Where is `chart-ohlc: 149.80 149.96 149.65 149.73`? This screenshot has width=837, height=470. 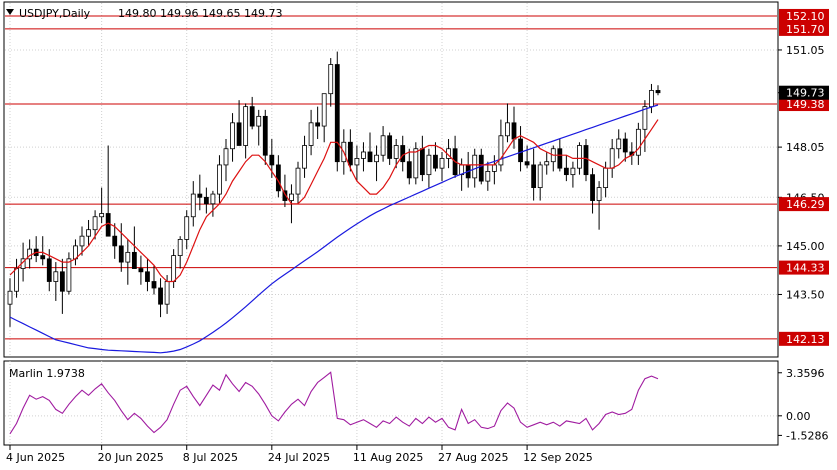 chart-ohlc: 149.80 149.96 149.65 149.73 is located at coordinates (200, 13).